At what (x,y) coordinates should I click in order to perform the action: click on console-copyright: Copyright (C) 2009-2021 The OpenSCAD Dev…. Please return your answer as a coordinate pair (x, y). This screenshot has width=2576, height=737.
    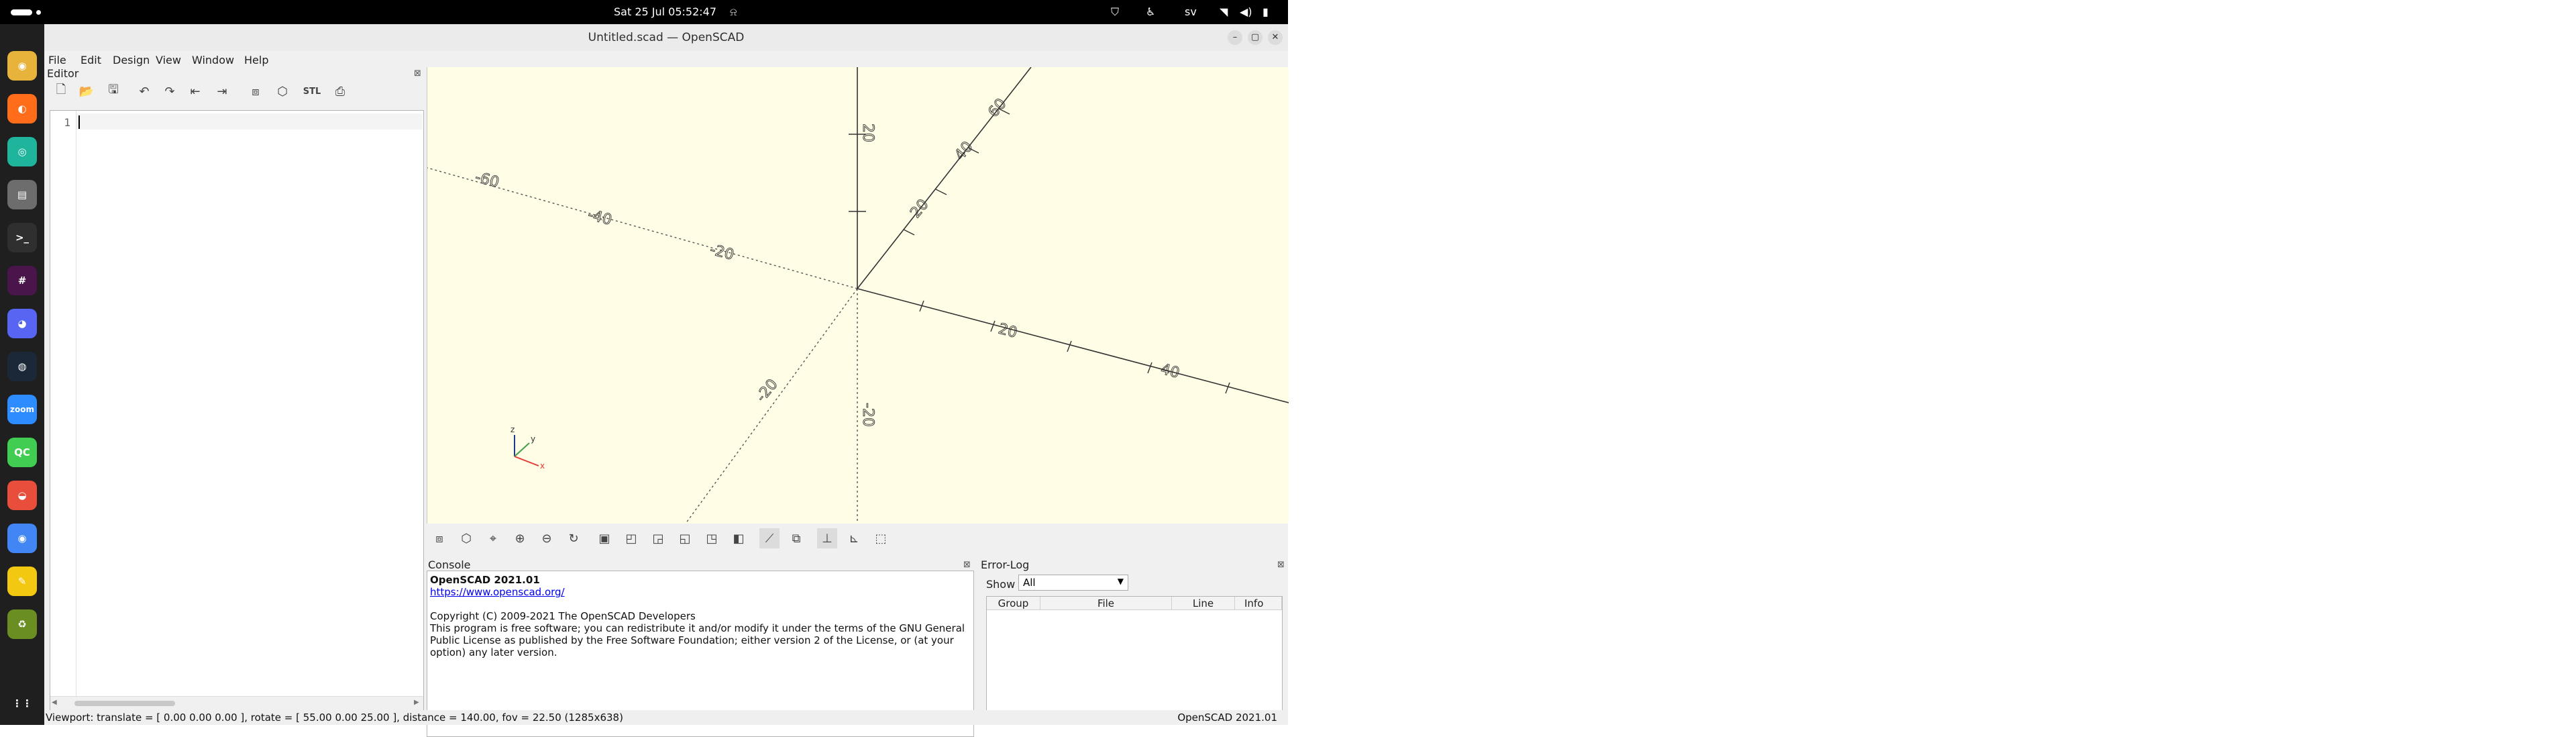
    Looking at the image, I should click on (563, 616).